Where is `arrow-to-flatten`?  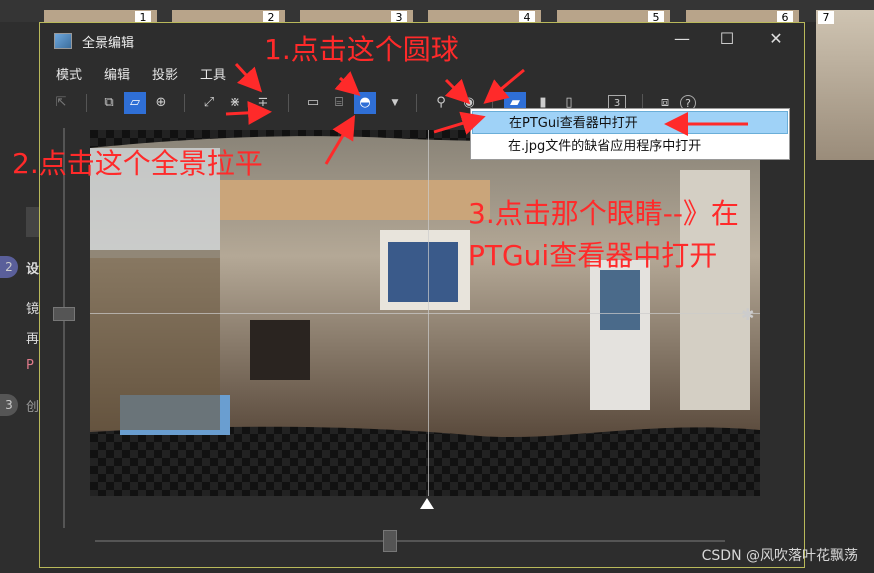
arrow-to-flatten is located at coordinates (248, 77).